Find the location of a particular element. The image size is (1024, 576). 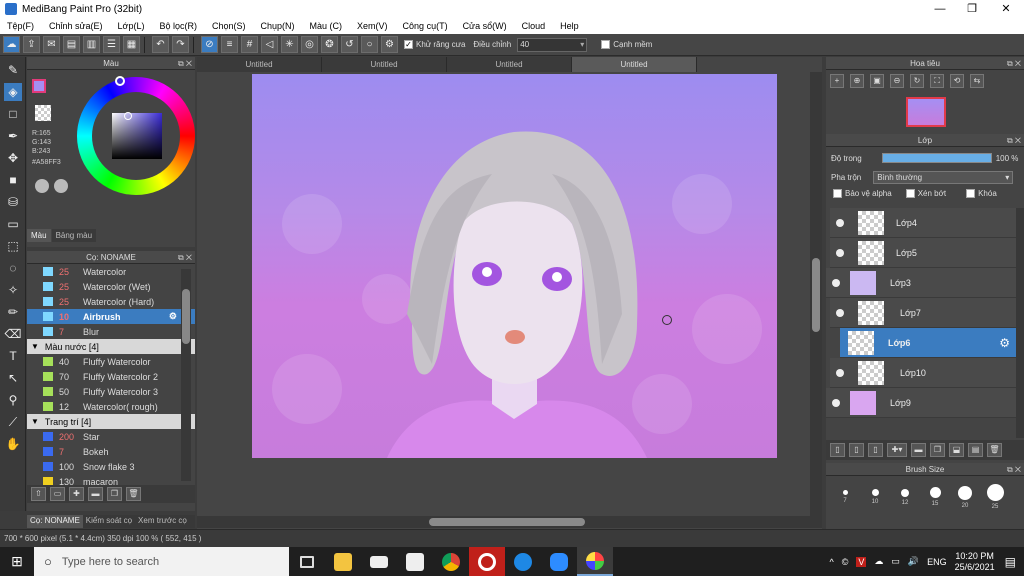

menu-color: Màu (C) is located at coordinates (327, 26).